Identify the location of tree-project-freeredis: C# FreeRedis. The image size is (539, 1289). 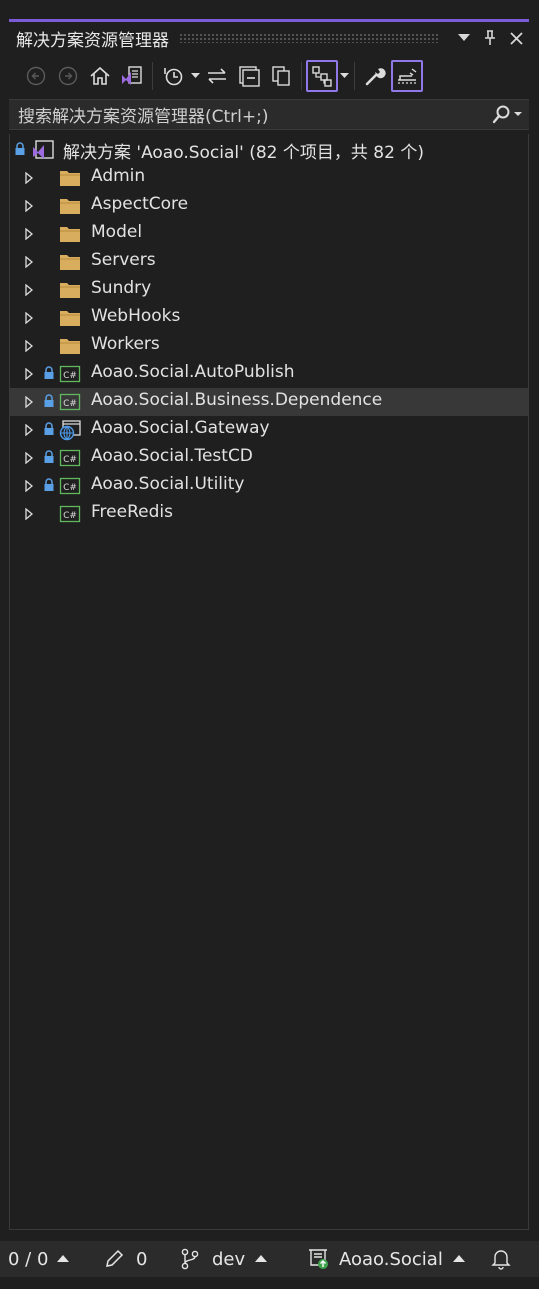
(269, 514).